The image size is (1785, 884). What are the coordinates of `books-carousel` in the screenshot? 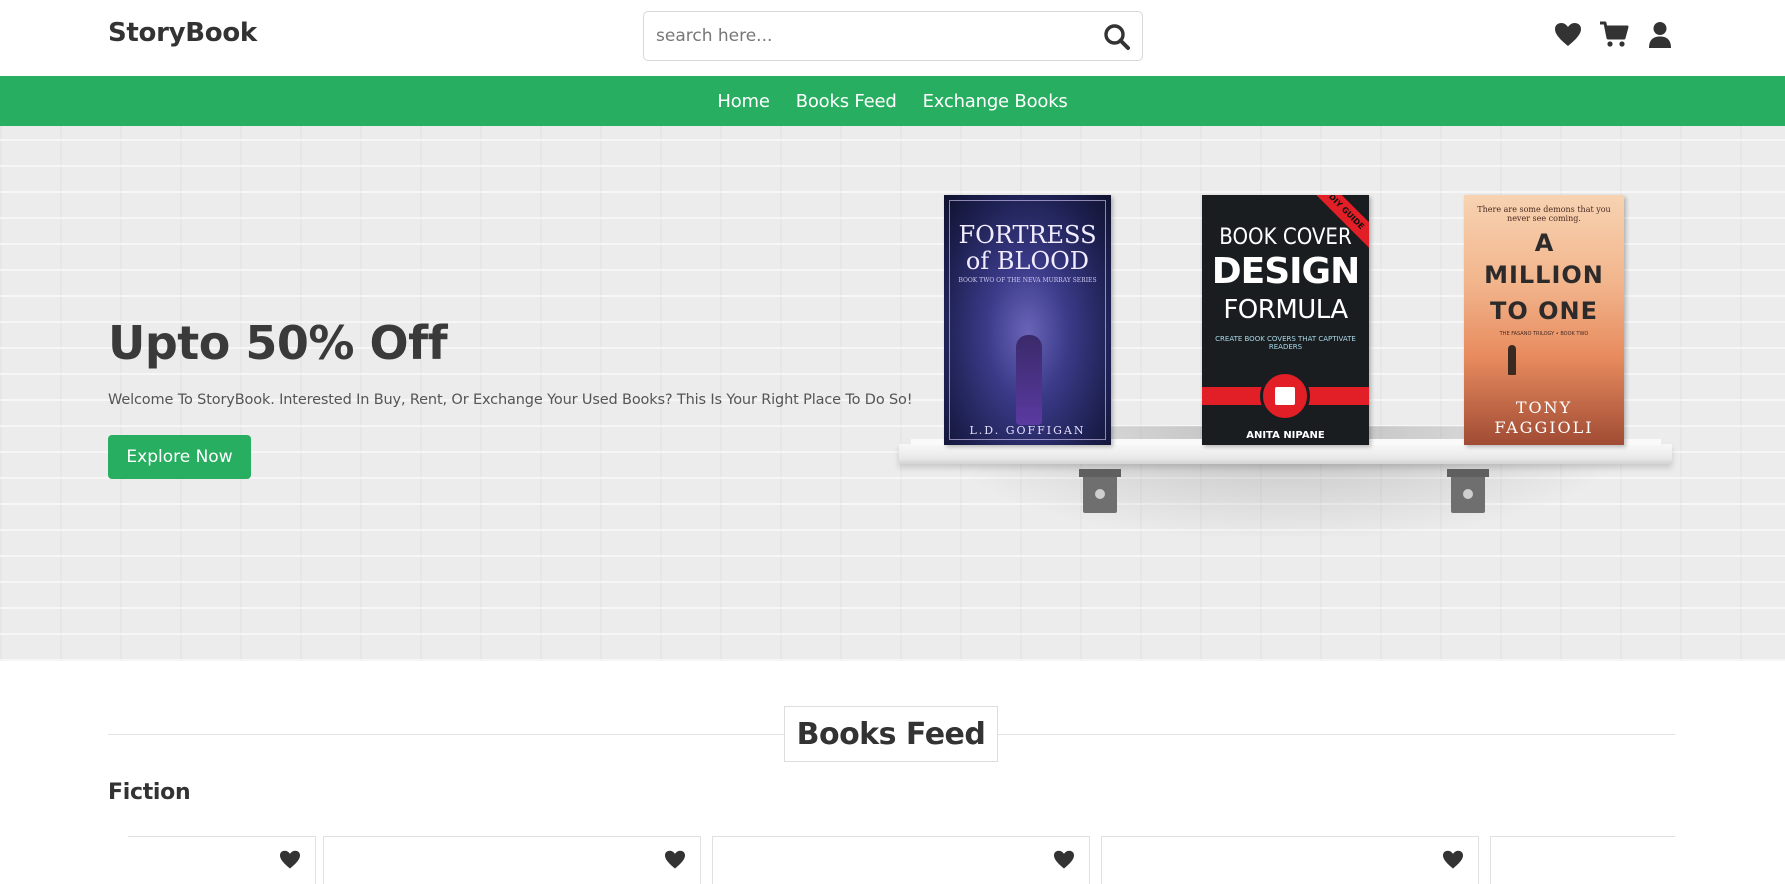 It's located at (901, 860).